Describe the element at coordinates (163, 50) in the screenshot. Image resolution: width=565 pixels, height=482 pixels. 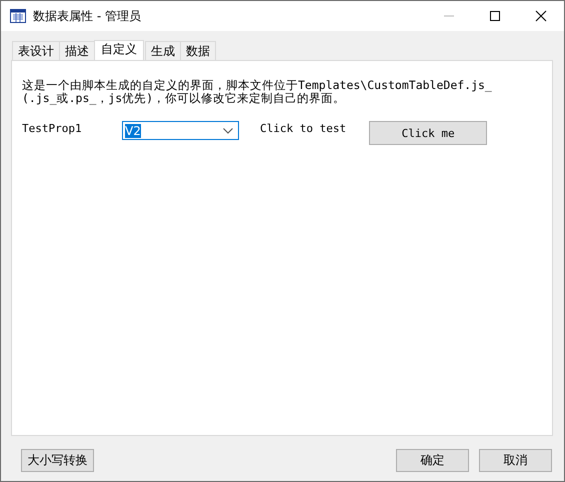
I see `tab: 生成` at that location.